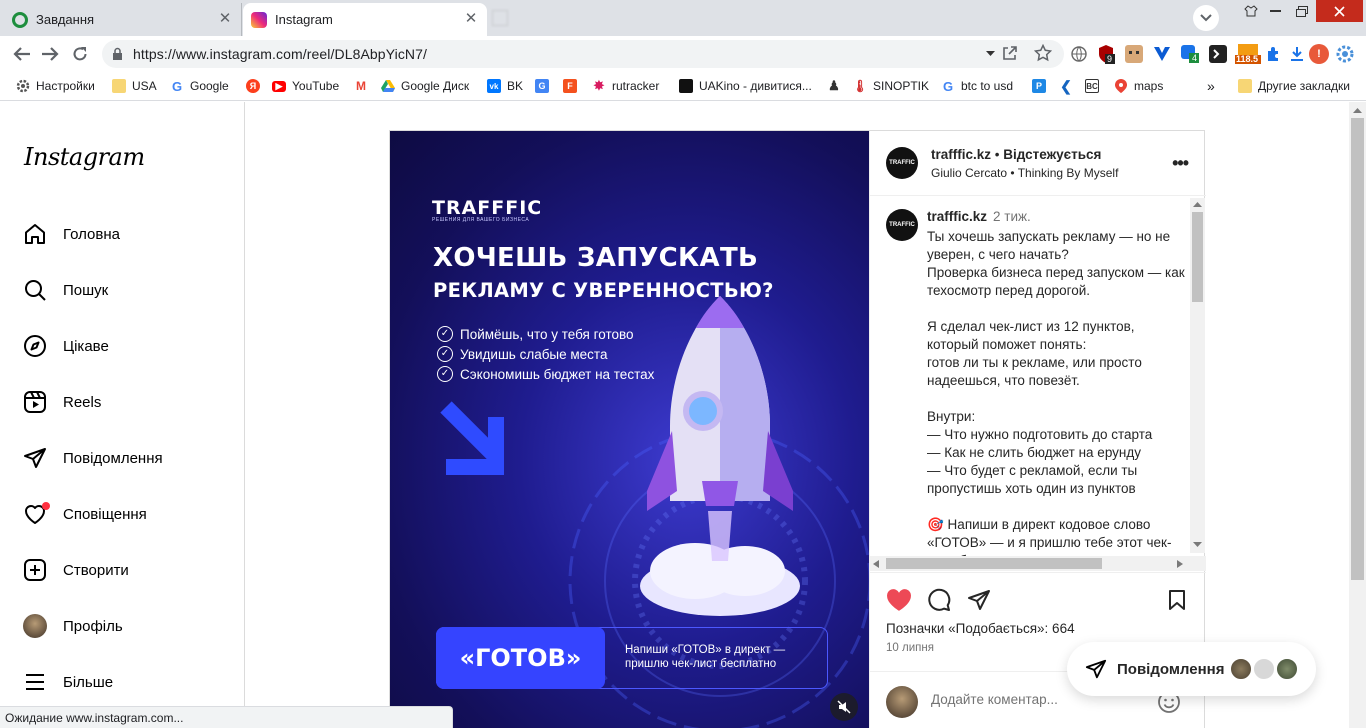  Describe the element at coordinates (365, 19) in the screenshot. I see `tab-instagram: Instagram ✕` at that location.